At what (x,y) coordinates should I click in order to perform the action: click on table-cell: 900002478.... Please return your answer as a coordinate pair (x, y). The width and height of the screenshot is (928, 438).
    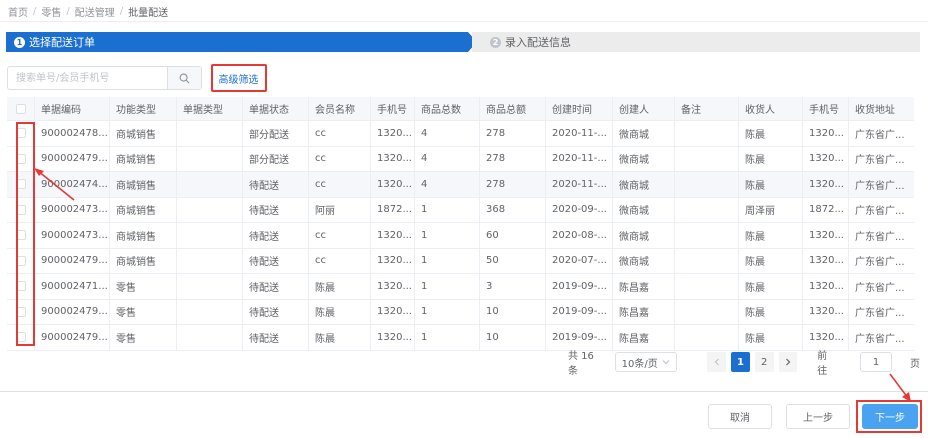
    Looking at the image, I should click on (72, 133).